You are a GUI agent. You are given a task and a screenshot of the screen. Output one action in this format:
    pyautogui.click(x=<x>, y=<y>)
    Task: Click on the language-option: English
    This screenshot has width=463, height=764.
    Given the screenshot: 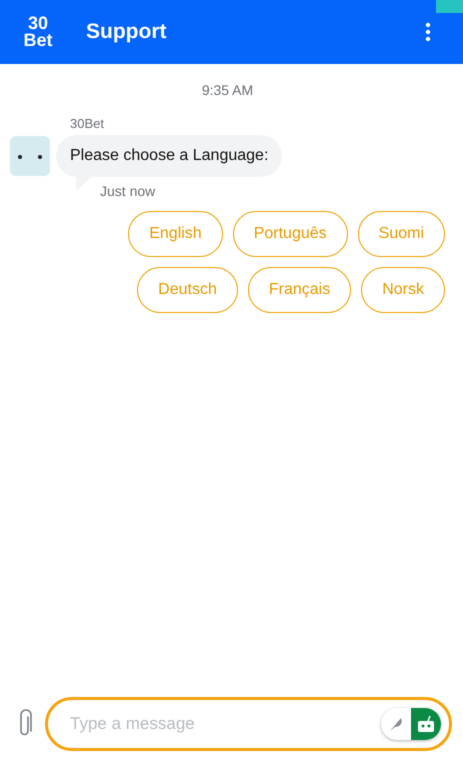 What is the action you would take?
    pyautogui.click(x=175, y=234)
    